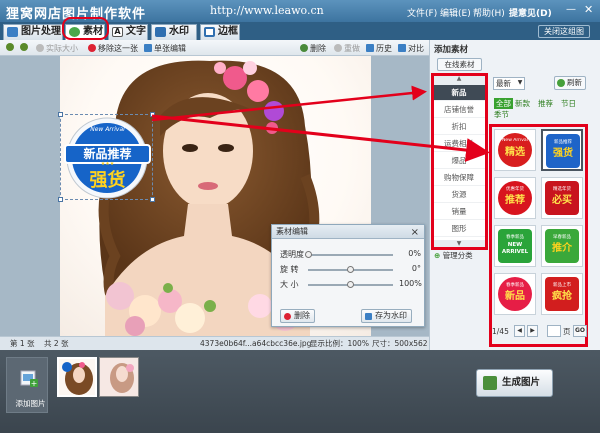 The height and width of the screenshot is (433, 600). I want to click on go-button: GO, so click(580, 331).